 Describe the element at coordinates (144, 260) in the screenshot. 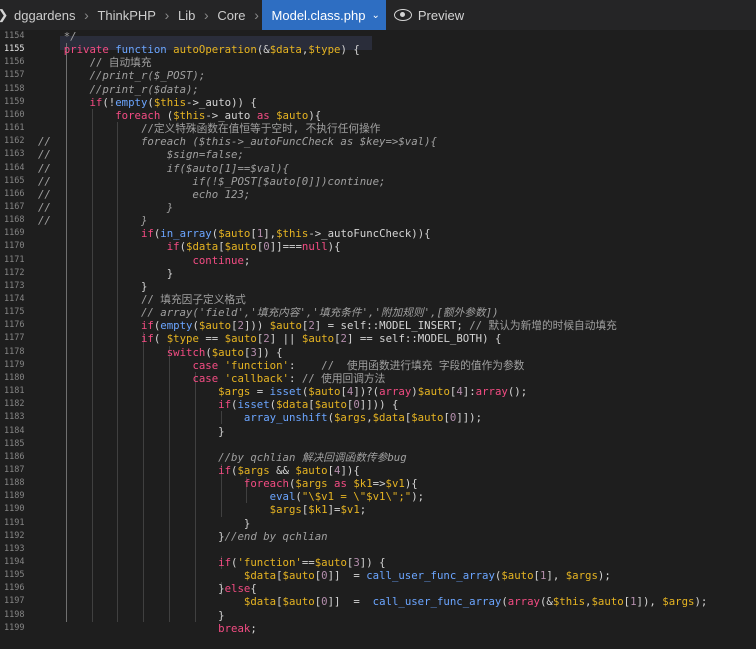

I see `code-line: continue;` at that location.